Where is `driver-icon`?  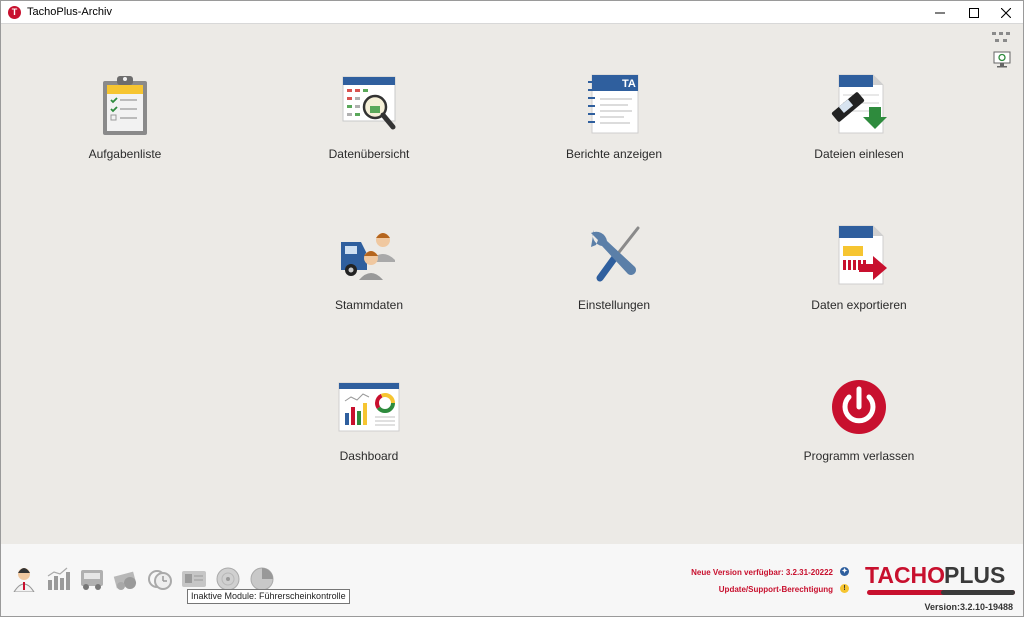 driver-icon is located at coordinates (24, 579).